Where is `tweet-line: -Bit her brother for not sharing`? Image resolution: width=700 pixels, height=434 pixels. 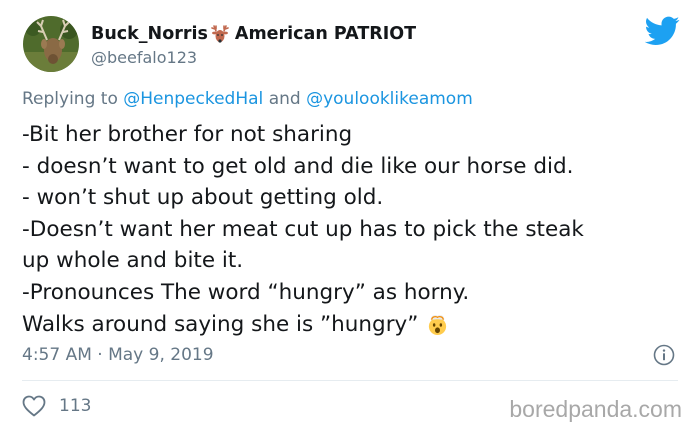 tweet-line: -Bit her brother for not sharing is located at coordinates (187, 134).